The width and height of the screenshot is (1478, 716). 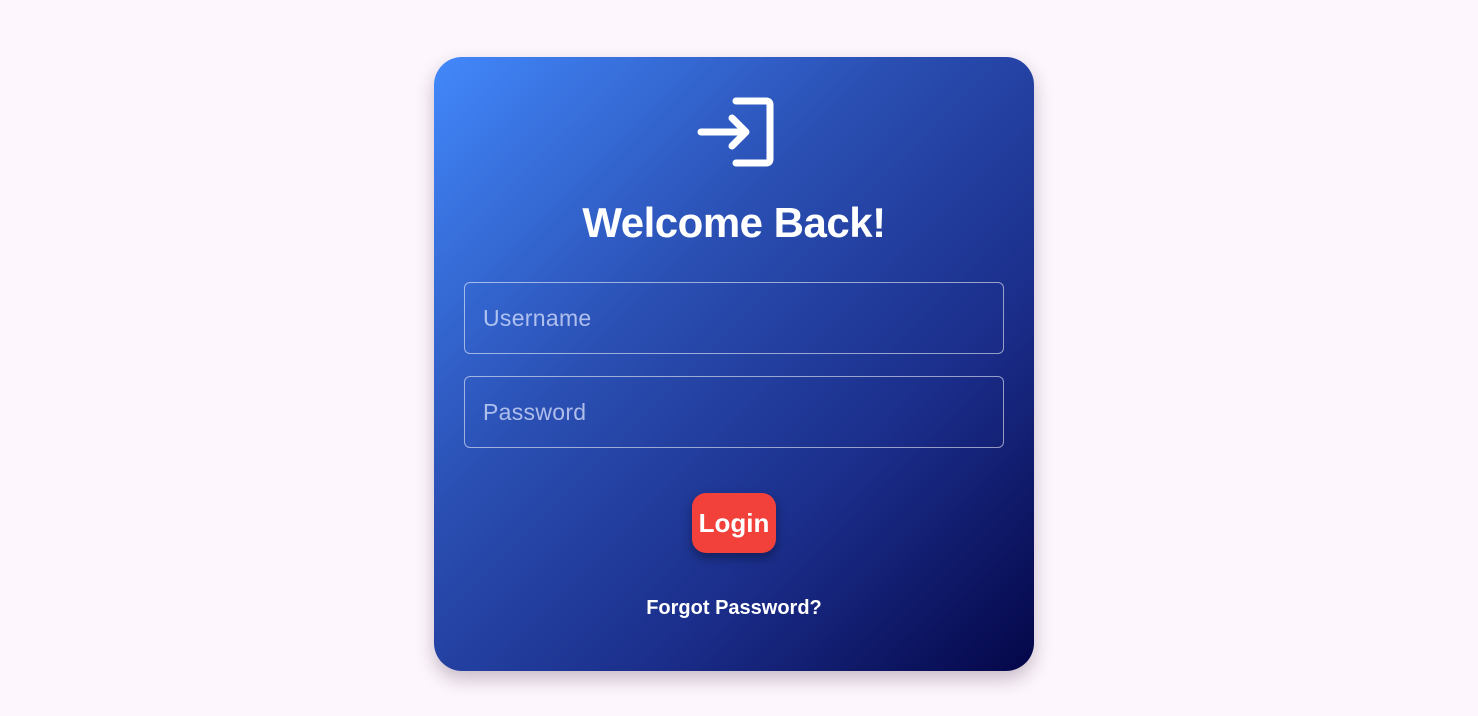 I want to click on login-button: Login, so click(x=734, y=523).